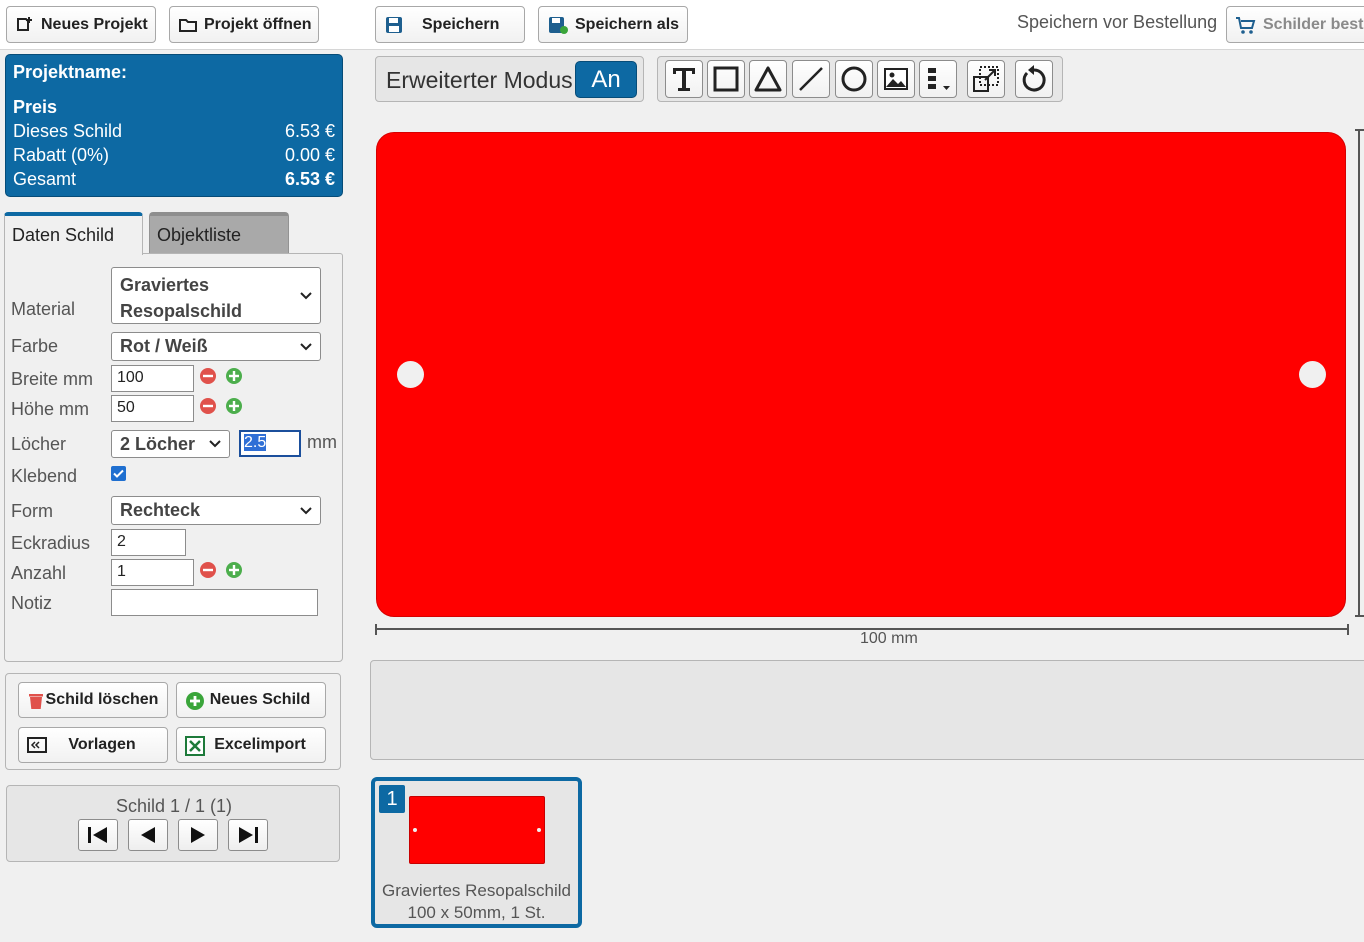  Describe the element at coordinates (214, 602) in the screenshot. I see `note-input` at that location.